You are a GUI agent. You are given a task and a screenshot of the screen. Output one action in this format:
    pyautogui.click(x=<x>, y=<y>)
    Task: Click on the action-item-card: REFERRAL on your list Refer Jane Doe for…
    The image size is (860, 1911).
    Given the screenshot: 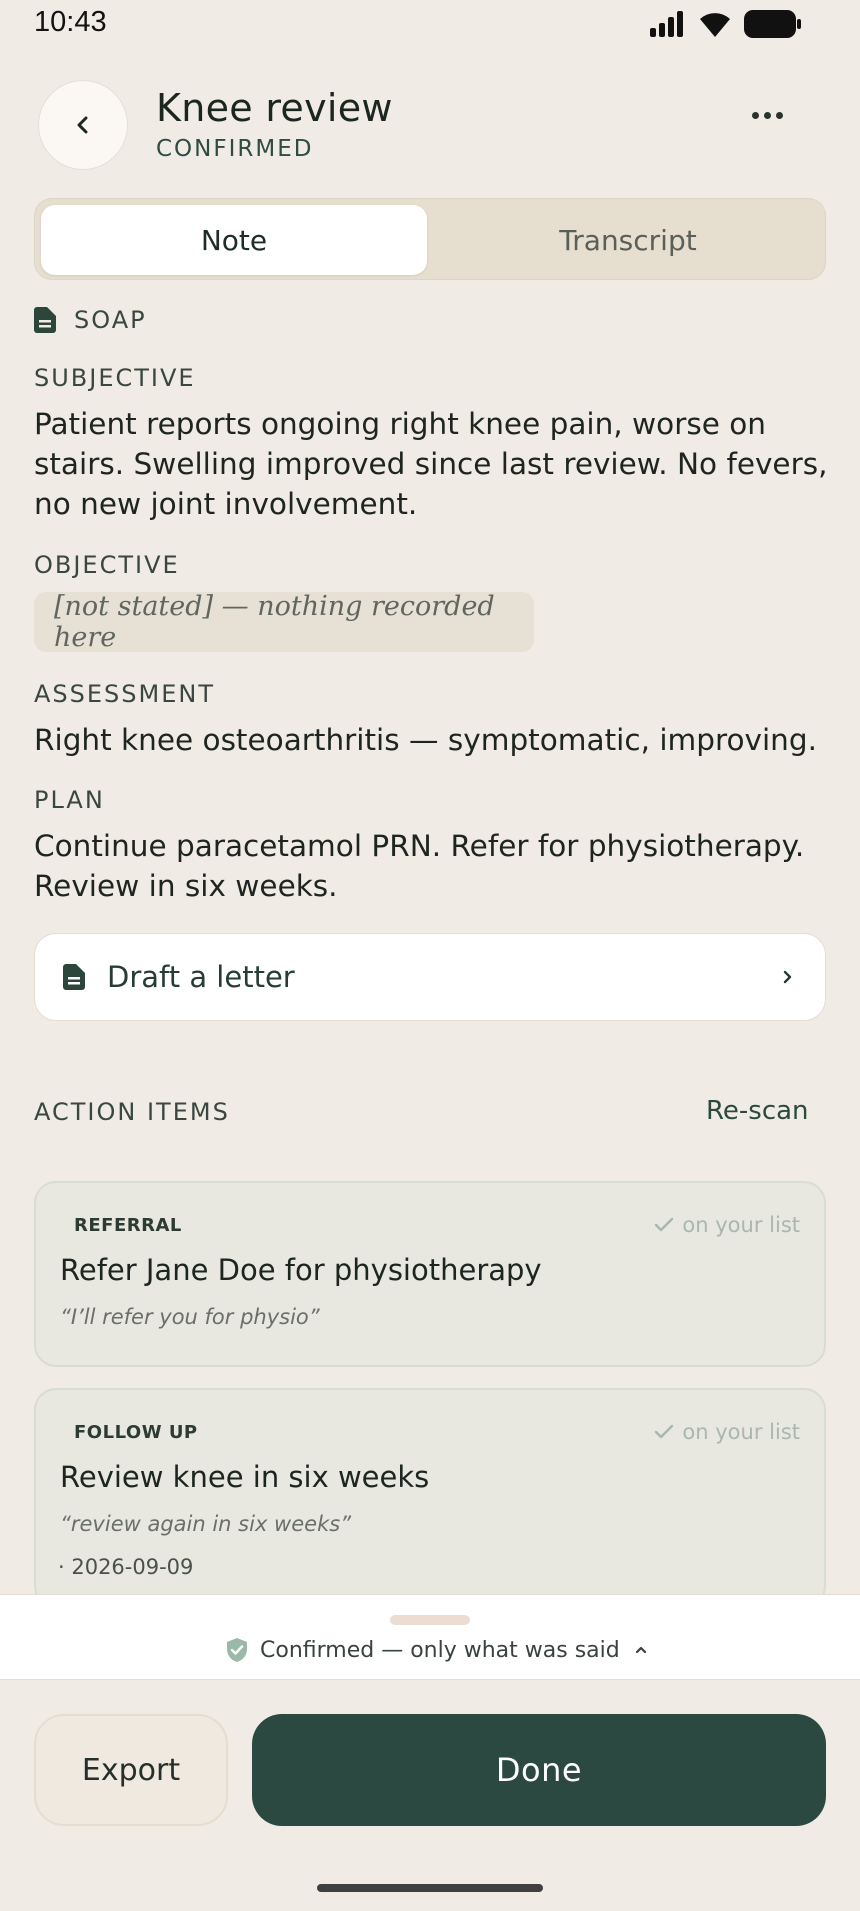 What is the action you would take?
    pyautogui.click(x=430, y=1274)
    